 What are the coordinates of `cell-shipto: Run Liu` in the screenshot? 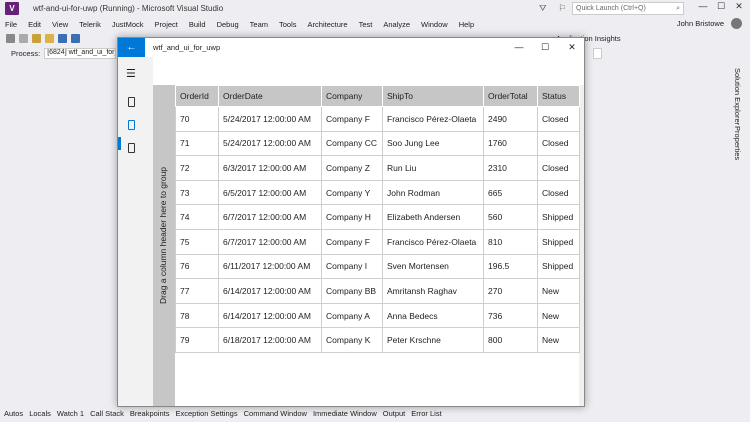 It's located at (433, 168).